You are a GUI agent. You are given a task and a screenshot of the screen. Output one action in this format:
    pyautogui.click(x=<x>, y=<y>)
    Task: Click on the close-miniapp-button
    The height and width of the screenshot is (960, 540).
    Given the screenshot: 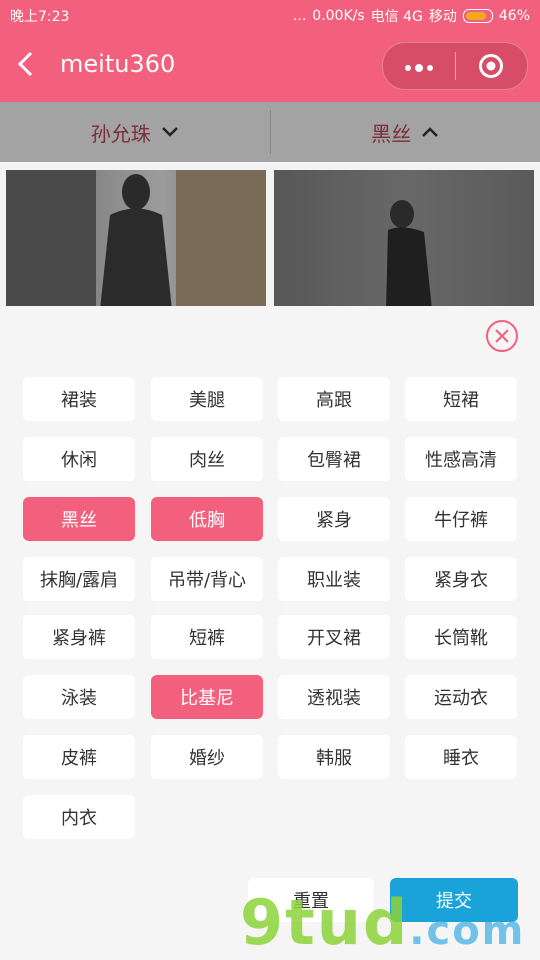 What is the action you would take?
    pyautogui.click(x=492, y=66)
    